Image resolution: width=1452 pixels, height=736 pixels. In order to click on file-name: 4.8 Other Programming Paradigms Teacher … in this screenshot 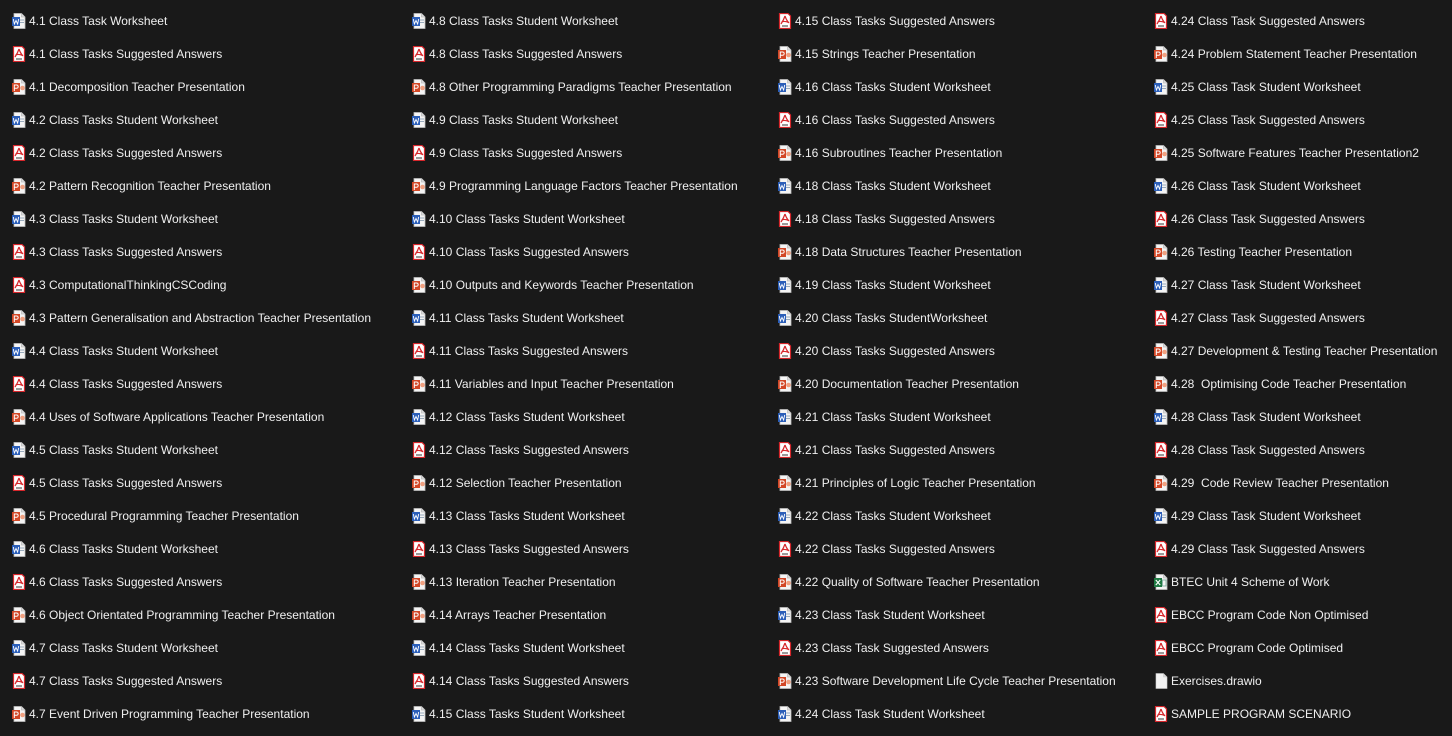, I will do `click(580, 86)`.